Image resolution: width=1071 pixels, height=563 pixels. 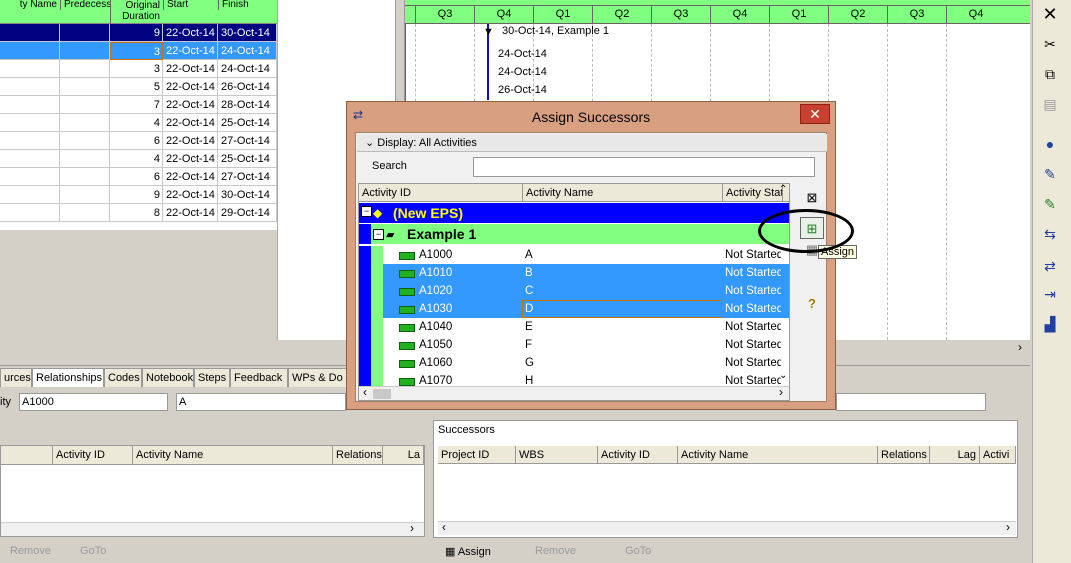 What do you see at coordinates (753, 193) in the screenshot?
I see `col-activity-status: Activity Stat` at bounding box center [753, 193].